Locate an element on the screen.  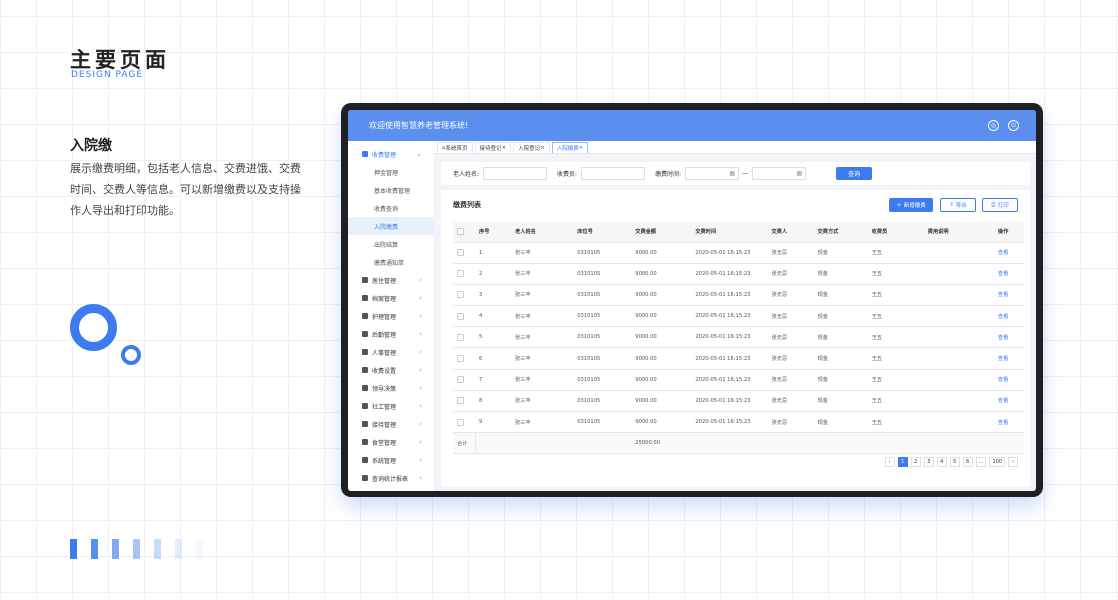
name-input is located at coordinates (515, 173).